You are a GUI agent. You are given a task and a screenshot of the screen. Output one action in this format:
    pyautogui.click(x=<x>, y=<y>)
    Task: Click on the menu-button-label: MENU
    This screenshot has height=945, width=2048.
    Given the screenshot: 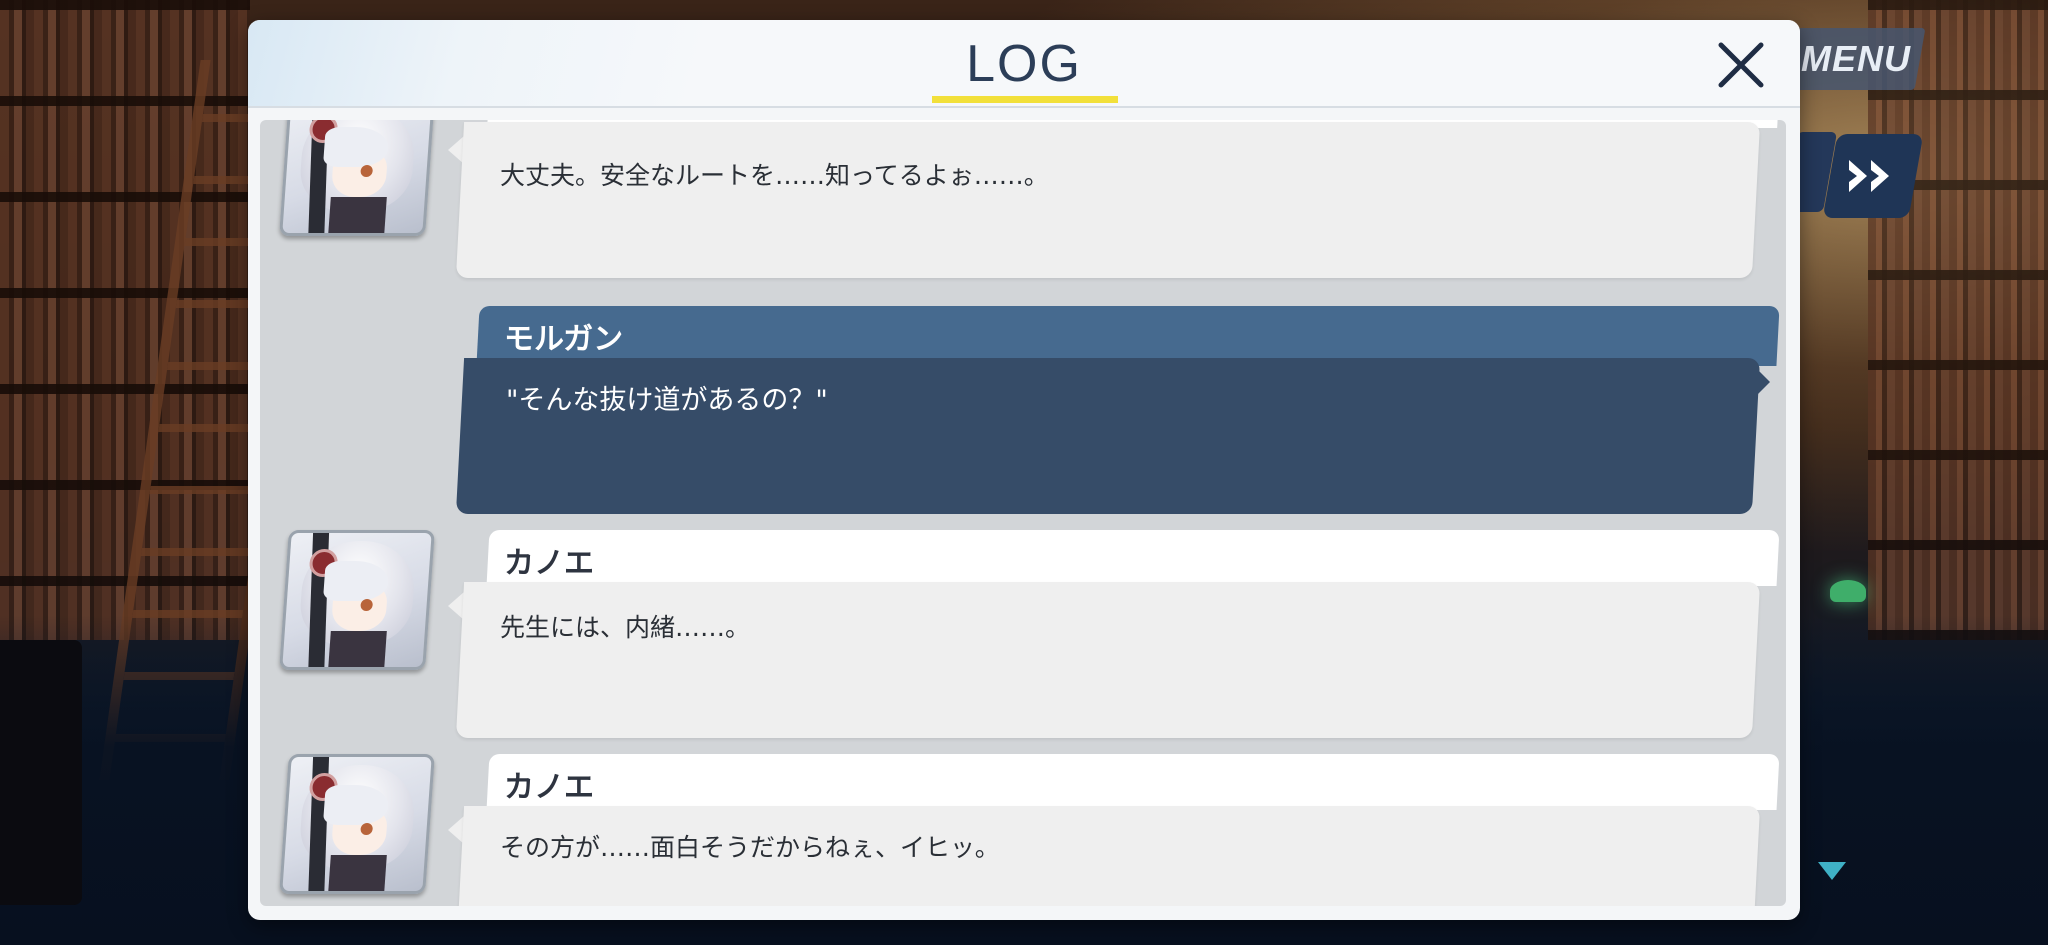 What is the action you would take?
    pyautogui.click(x=1856, y=58)
    